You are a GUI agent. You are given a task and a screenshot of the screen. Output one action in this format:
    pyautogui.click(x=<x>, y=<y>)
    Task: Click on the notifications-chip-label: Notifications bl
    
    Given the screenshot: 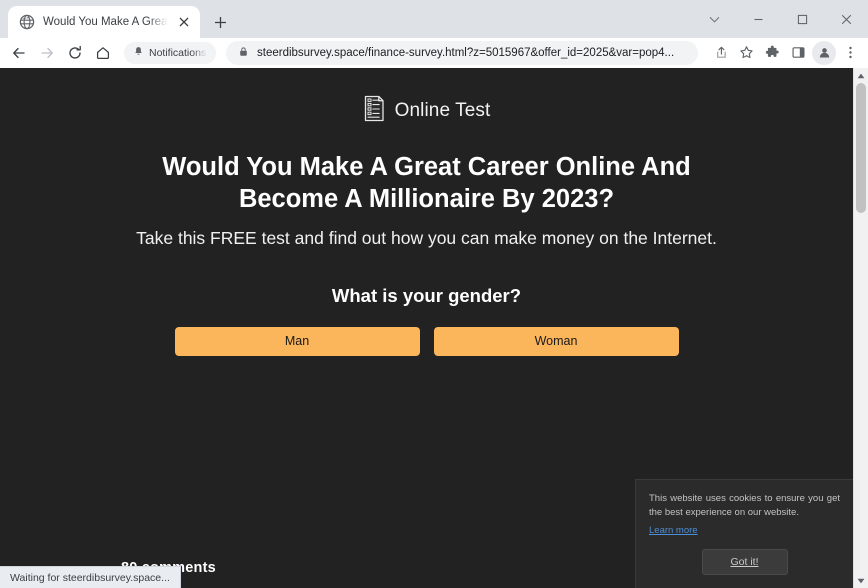 What is the action you would take?
    pyautogui.click(x=178, y=52)
    